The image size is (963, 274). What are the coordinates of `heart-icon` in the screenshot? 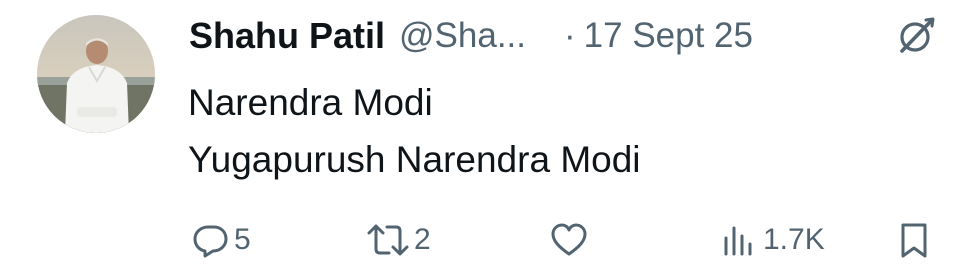 It's located at (569, 239).